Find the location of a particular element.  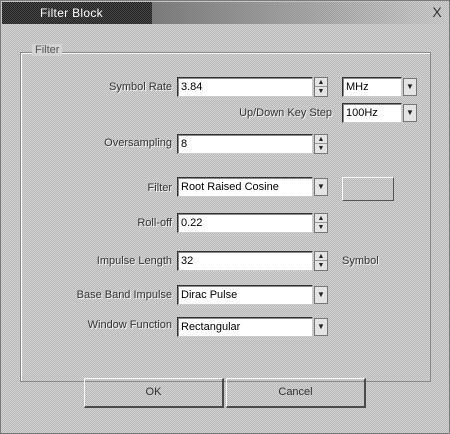

key-step-dropdown-button: ▼ is located at coordinates (410, 113).